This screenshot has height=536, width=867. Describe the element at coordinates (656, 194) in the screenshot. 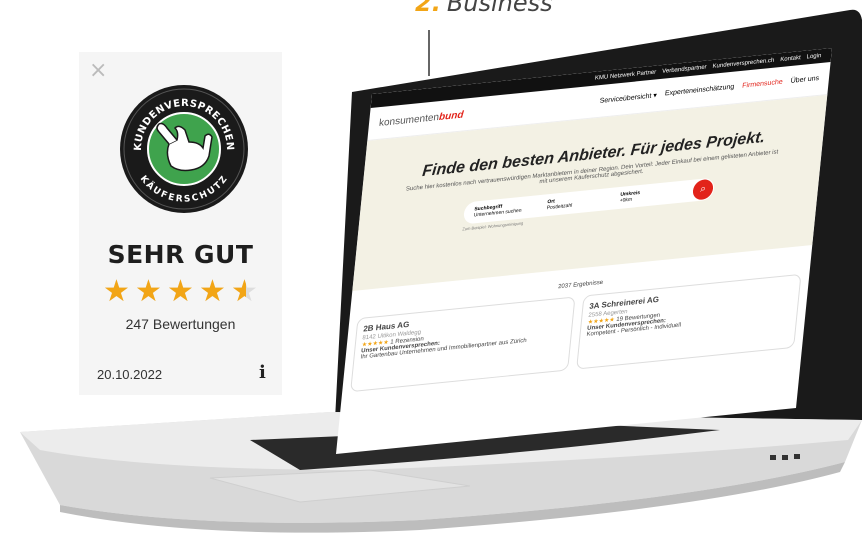

I see `search-radius-field: Umkreis +0km` at that location.